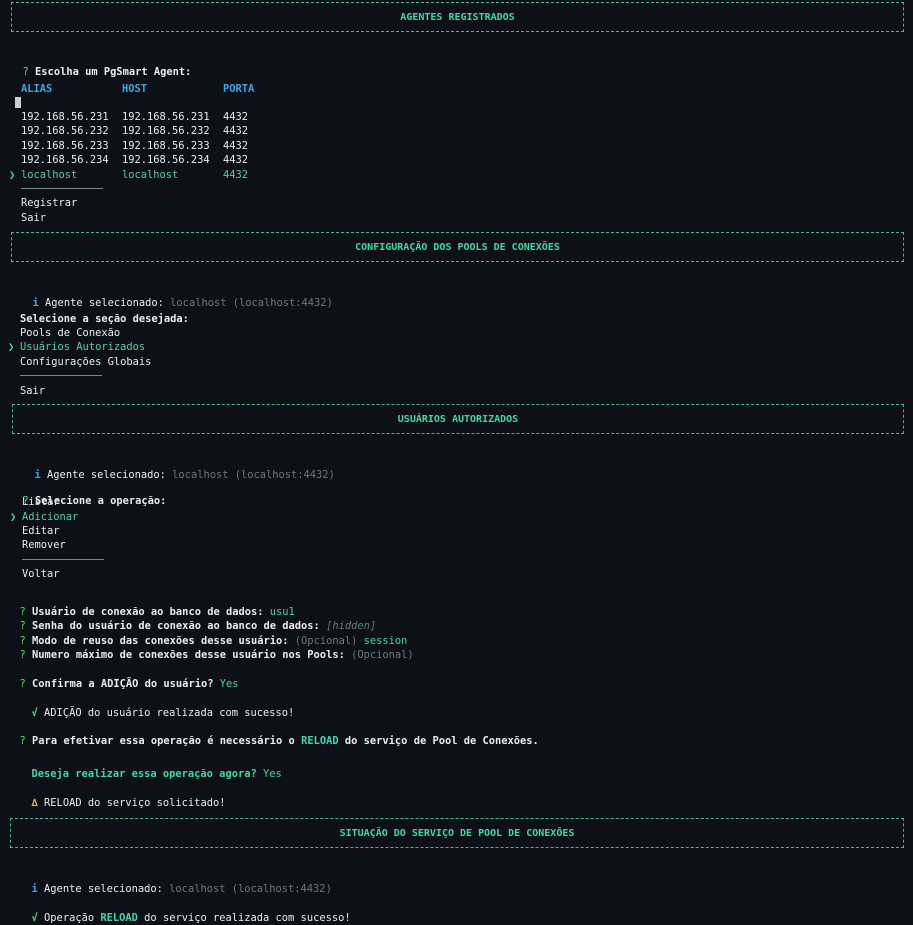 Image resolution: width=913 pixels, height=925 pixels. Describe the element at coordinates (65, 117) in the screenshot. I see `row-alias: 192.168.56.231` at that location.